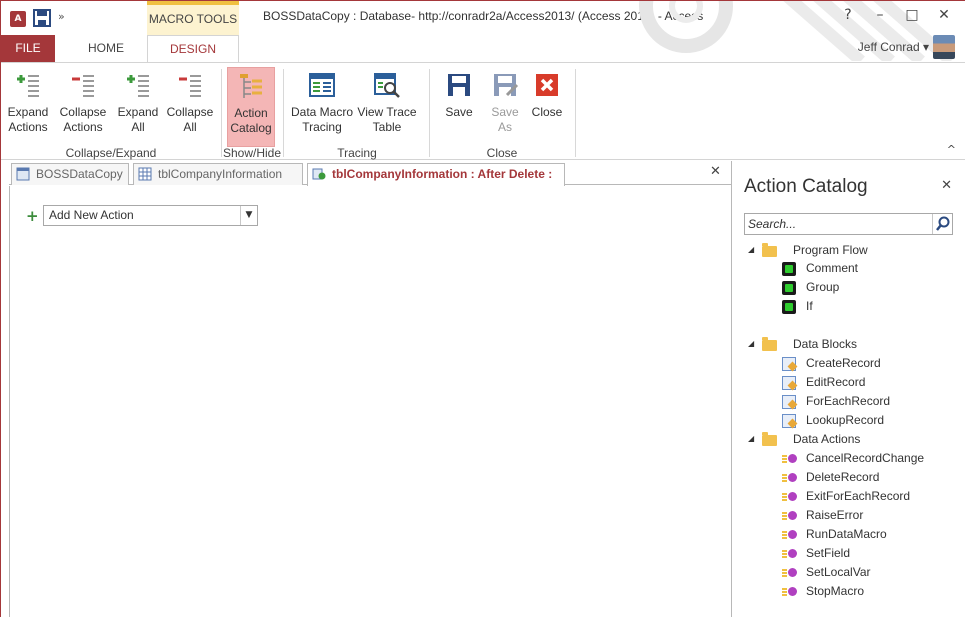  I want to click on access-app-icon: A, so click(18, 19).